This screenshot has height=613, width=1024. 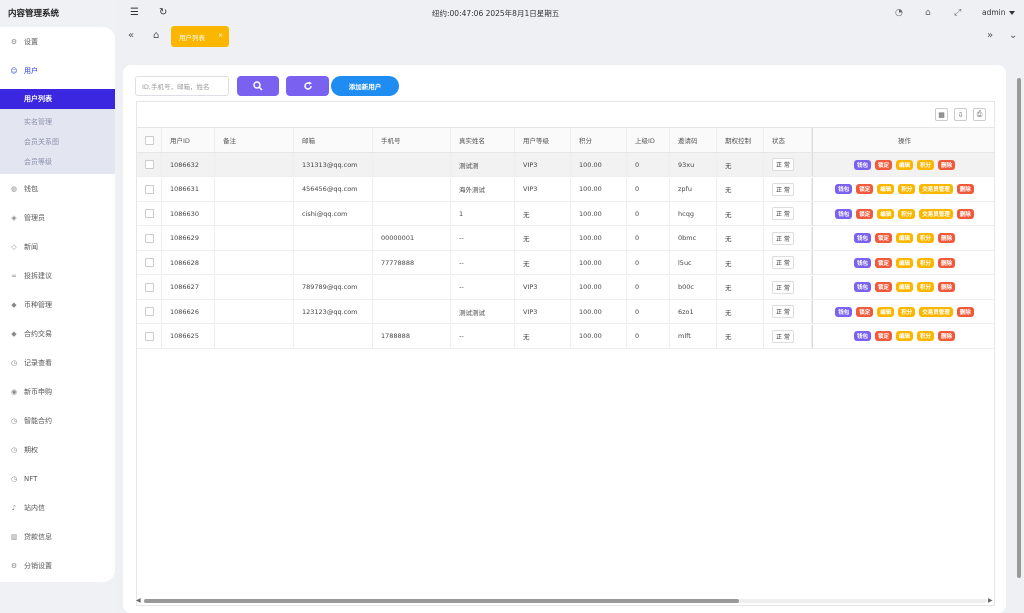 What do you see at coordinates (693, 140) in the screenshot?
I see `column-header: 邀请码` at bounding box center [693, 140].